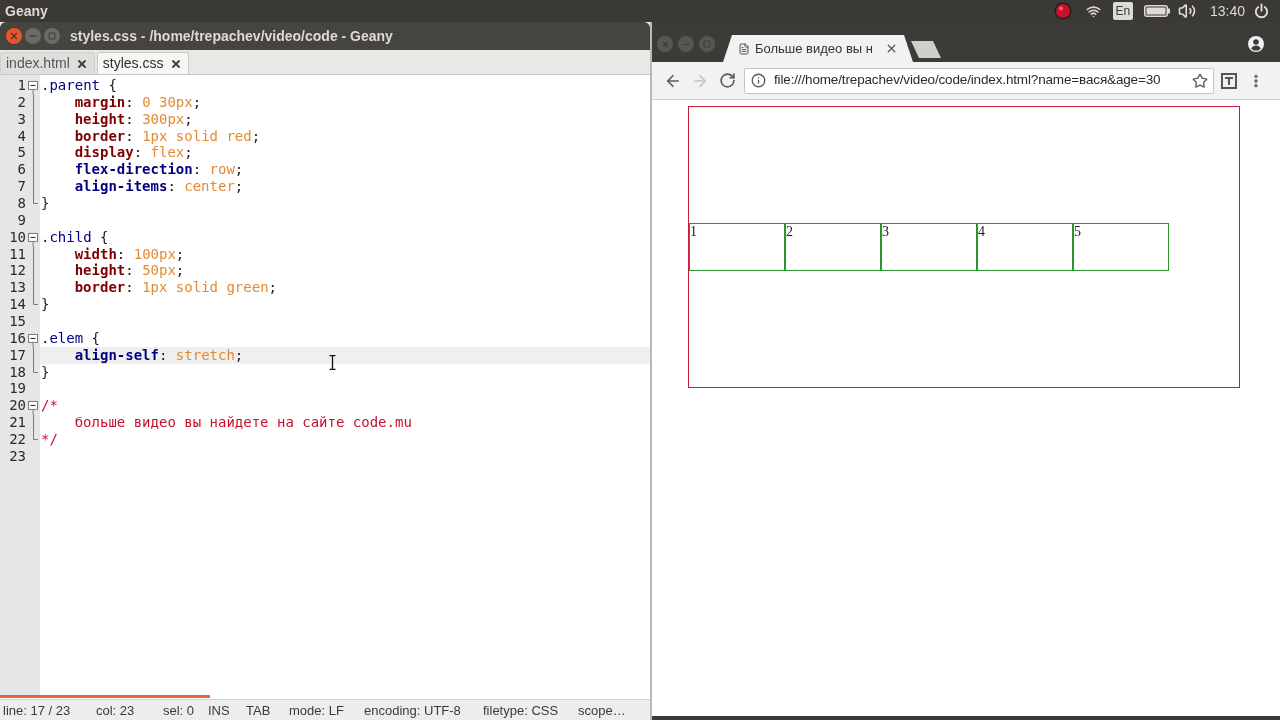 Image resolution: width=1280 pixels, height=720 pixels. I want to click on info-icon, so click(758, 80).